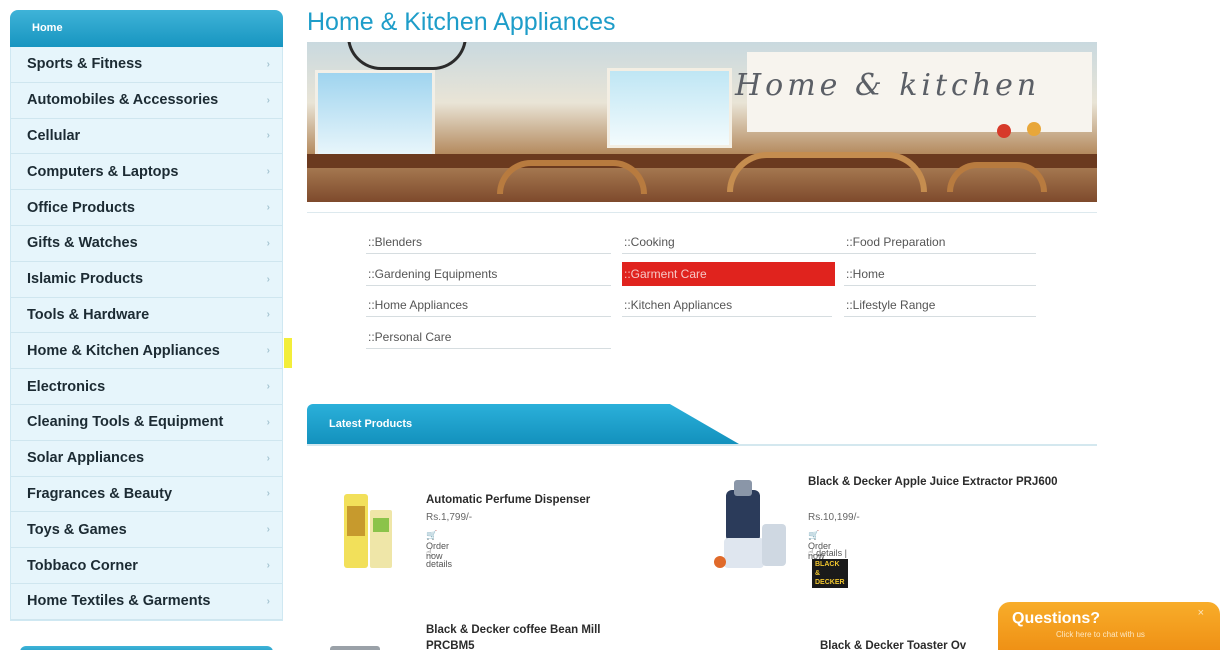  What do you see at coordinates (85, 279) in the screenshot?
I see `sidebar-item-label: Islamic Products` at bounding box center [85, 279].